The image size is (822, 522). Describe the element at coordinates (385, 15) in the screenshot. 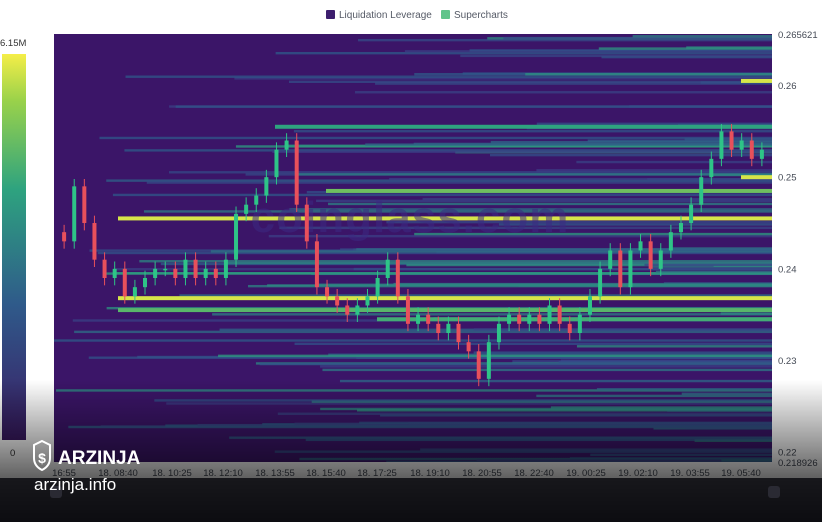

I see `legend-label-liquidation-leverage: Liquidation Leverage` at that location.